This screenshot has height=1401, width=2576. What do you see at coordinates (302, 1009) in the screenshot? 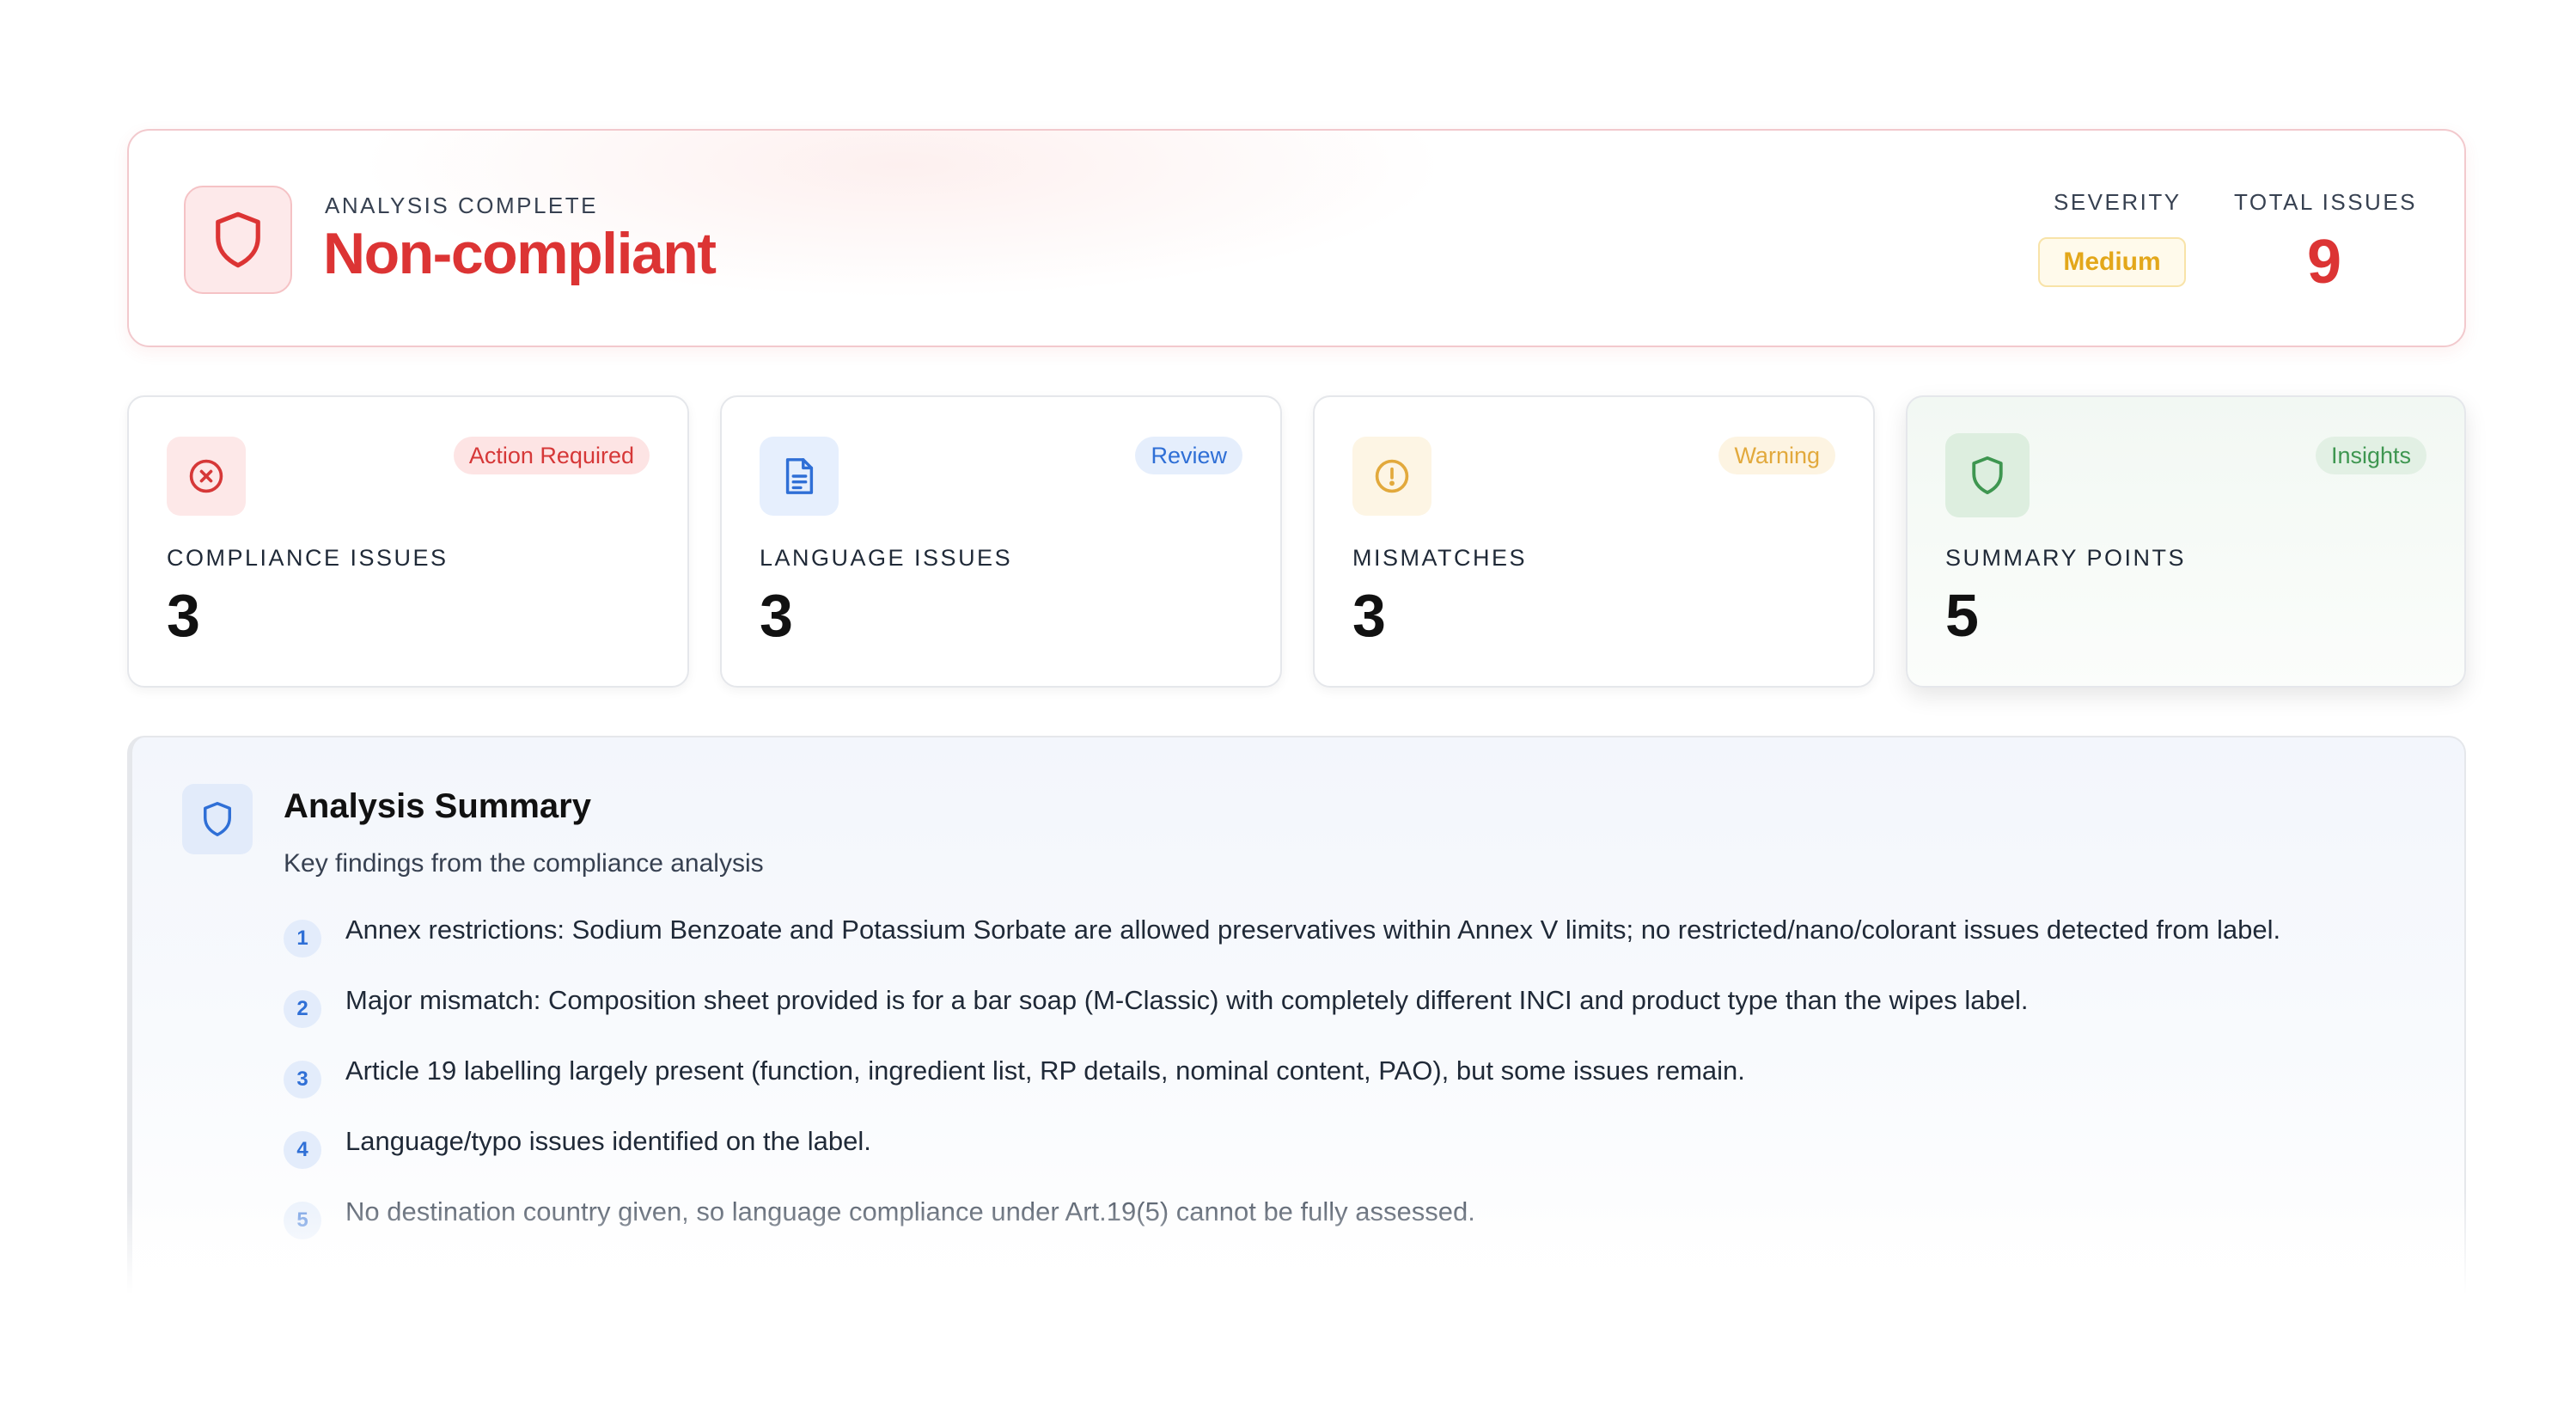
I see `item-number-badge: 2` at bounding box center [302, 1009].